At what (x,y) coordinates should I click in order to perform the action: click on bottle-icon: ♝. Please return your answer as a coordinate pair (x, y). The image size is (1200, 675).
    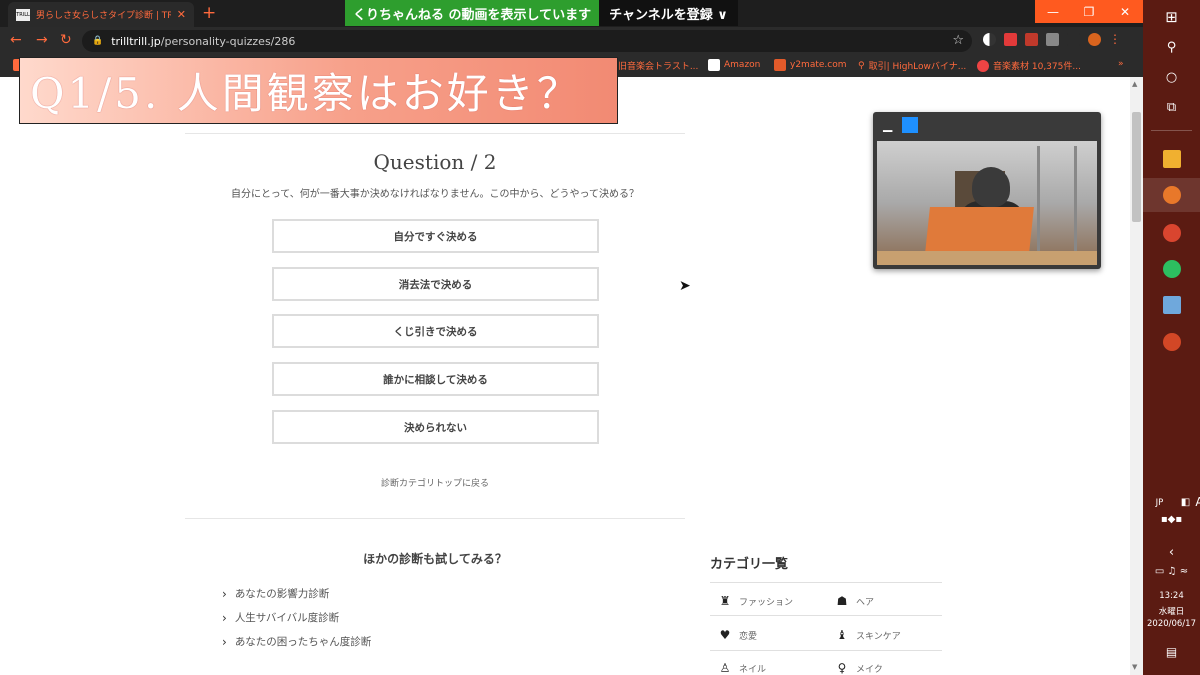
    Looking at the image, I should click on (842, 635).